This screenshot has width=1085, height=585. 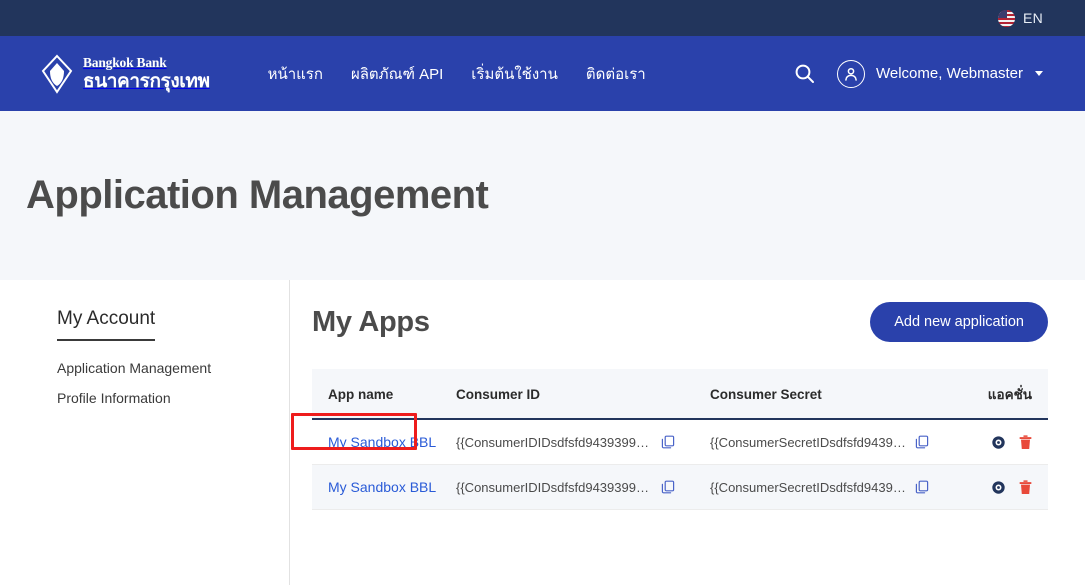 I want to click on user-avatar-icon, so click(x=851, y=73).